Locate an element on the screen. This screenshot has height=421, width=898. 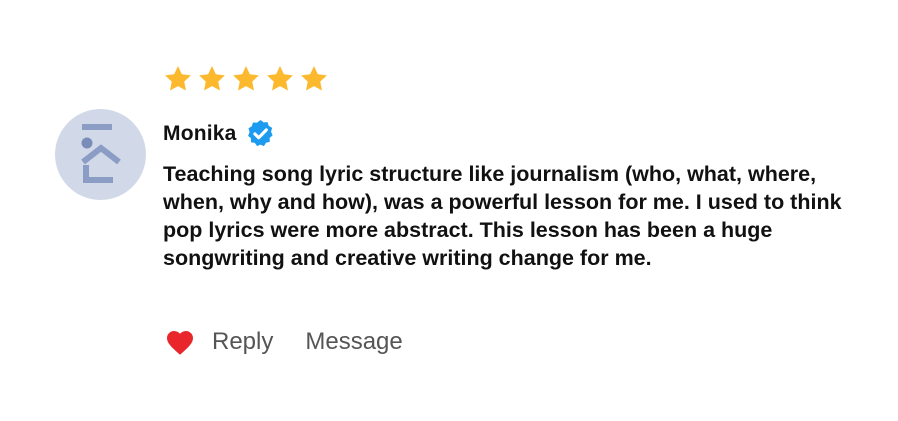
author-row: Monika is located at coordinates (219, 133).